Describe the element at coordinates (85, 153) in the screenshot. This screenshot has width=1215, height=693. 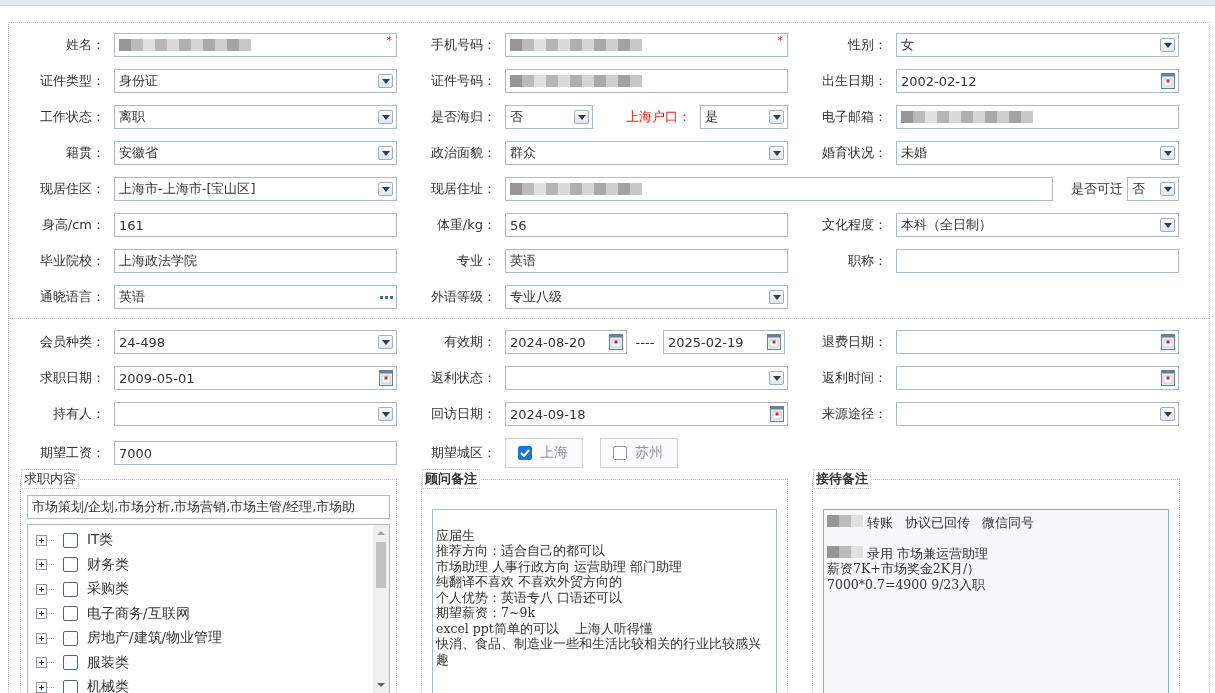
I see `field-label: 籍贯：` at that location.